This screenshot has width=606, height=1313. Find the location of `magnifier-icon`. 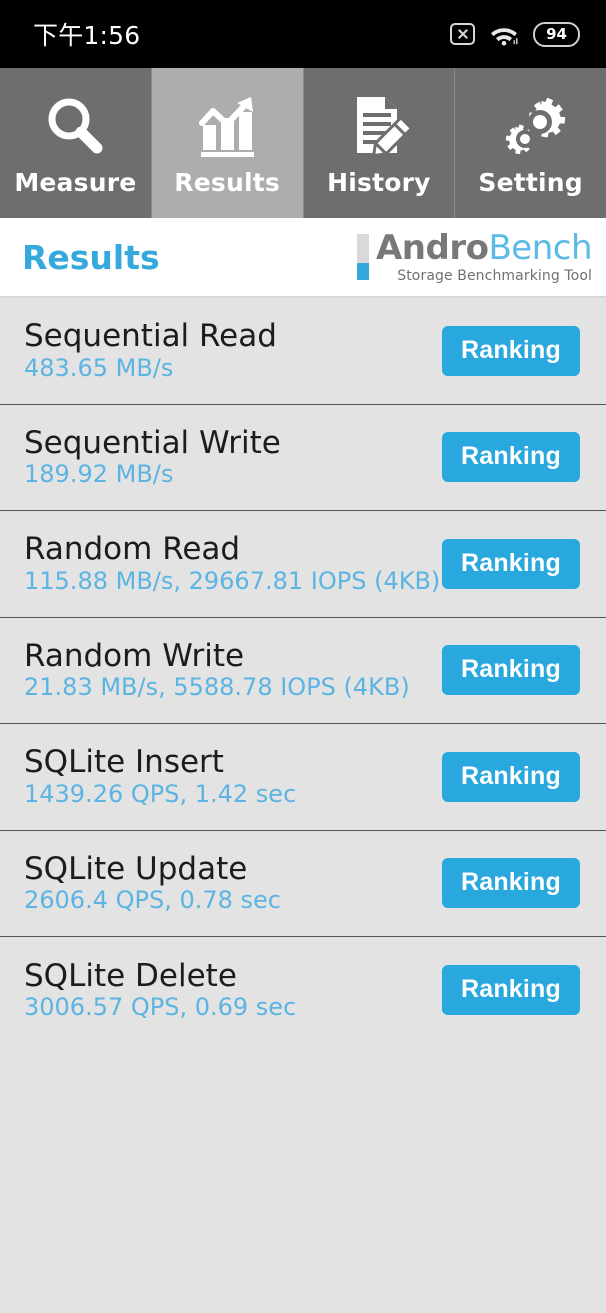

magnifier-icon is located at coordinates (75, 127).